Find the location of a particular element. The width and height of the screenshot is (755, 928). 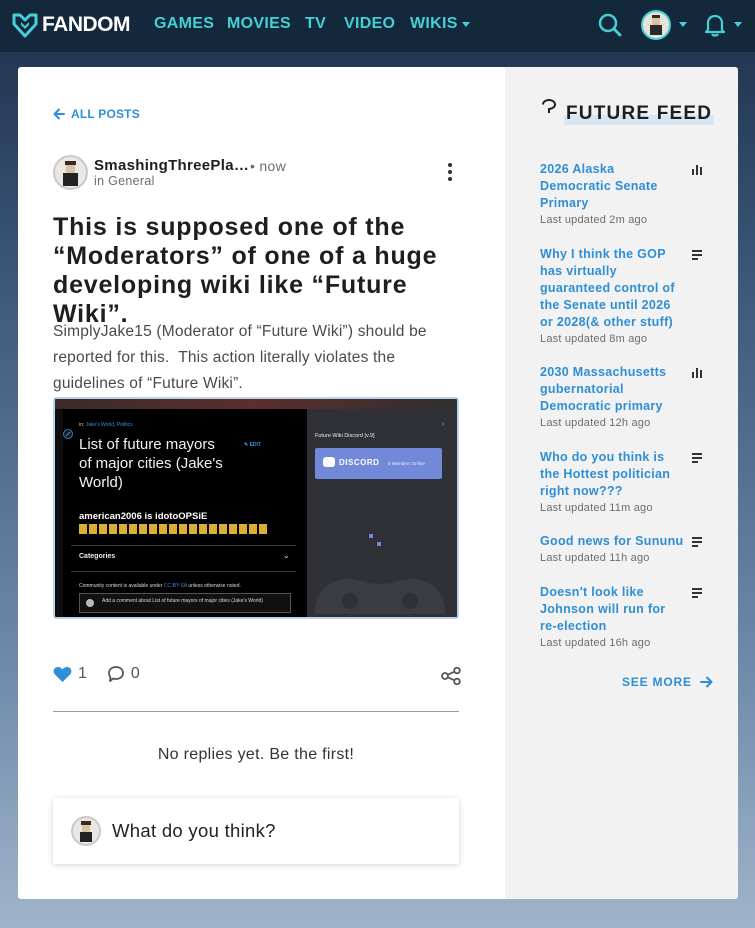

global-navigation: FANDOM GAMES MOVIES TV VIDEO WIKIS is located at coordinates (377, 26).